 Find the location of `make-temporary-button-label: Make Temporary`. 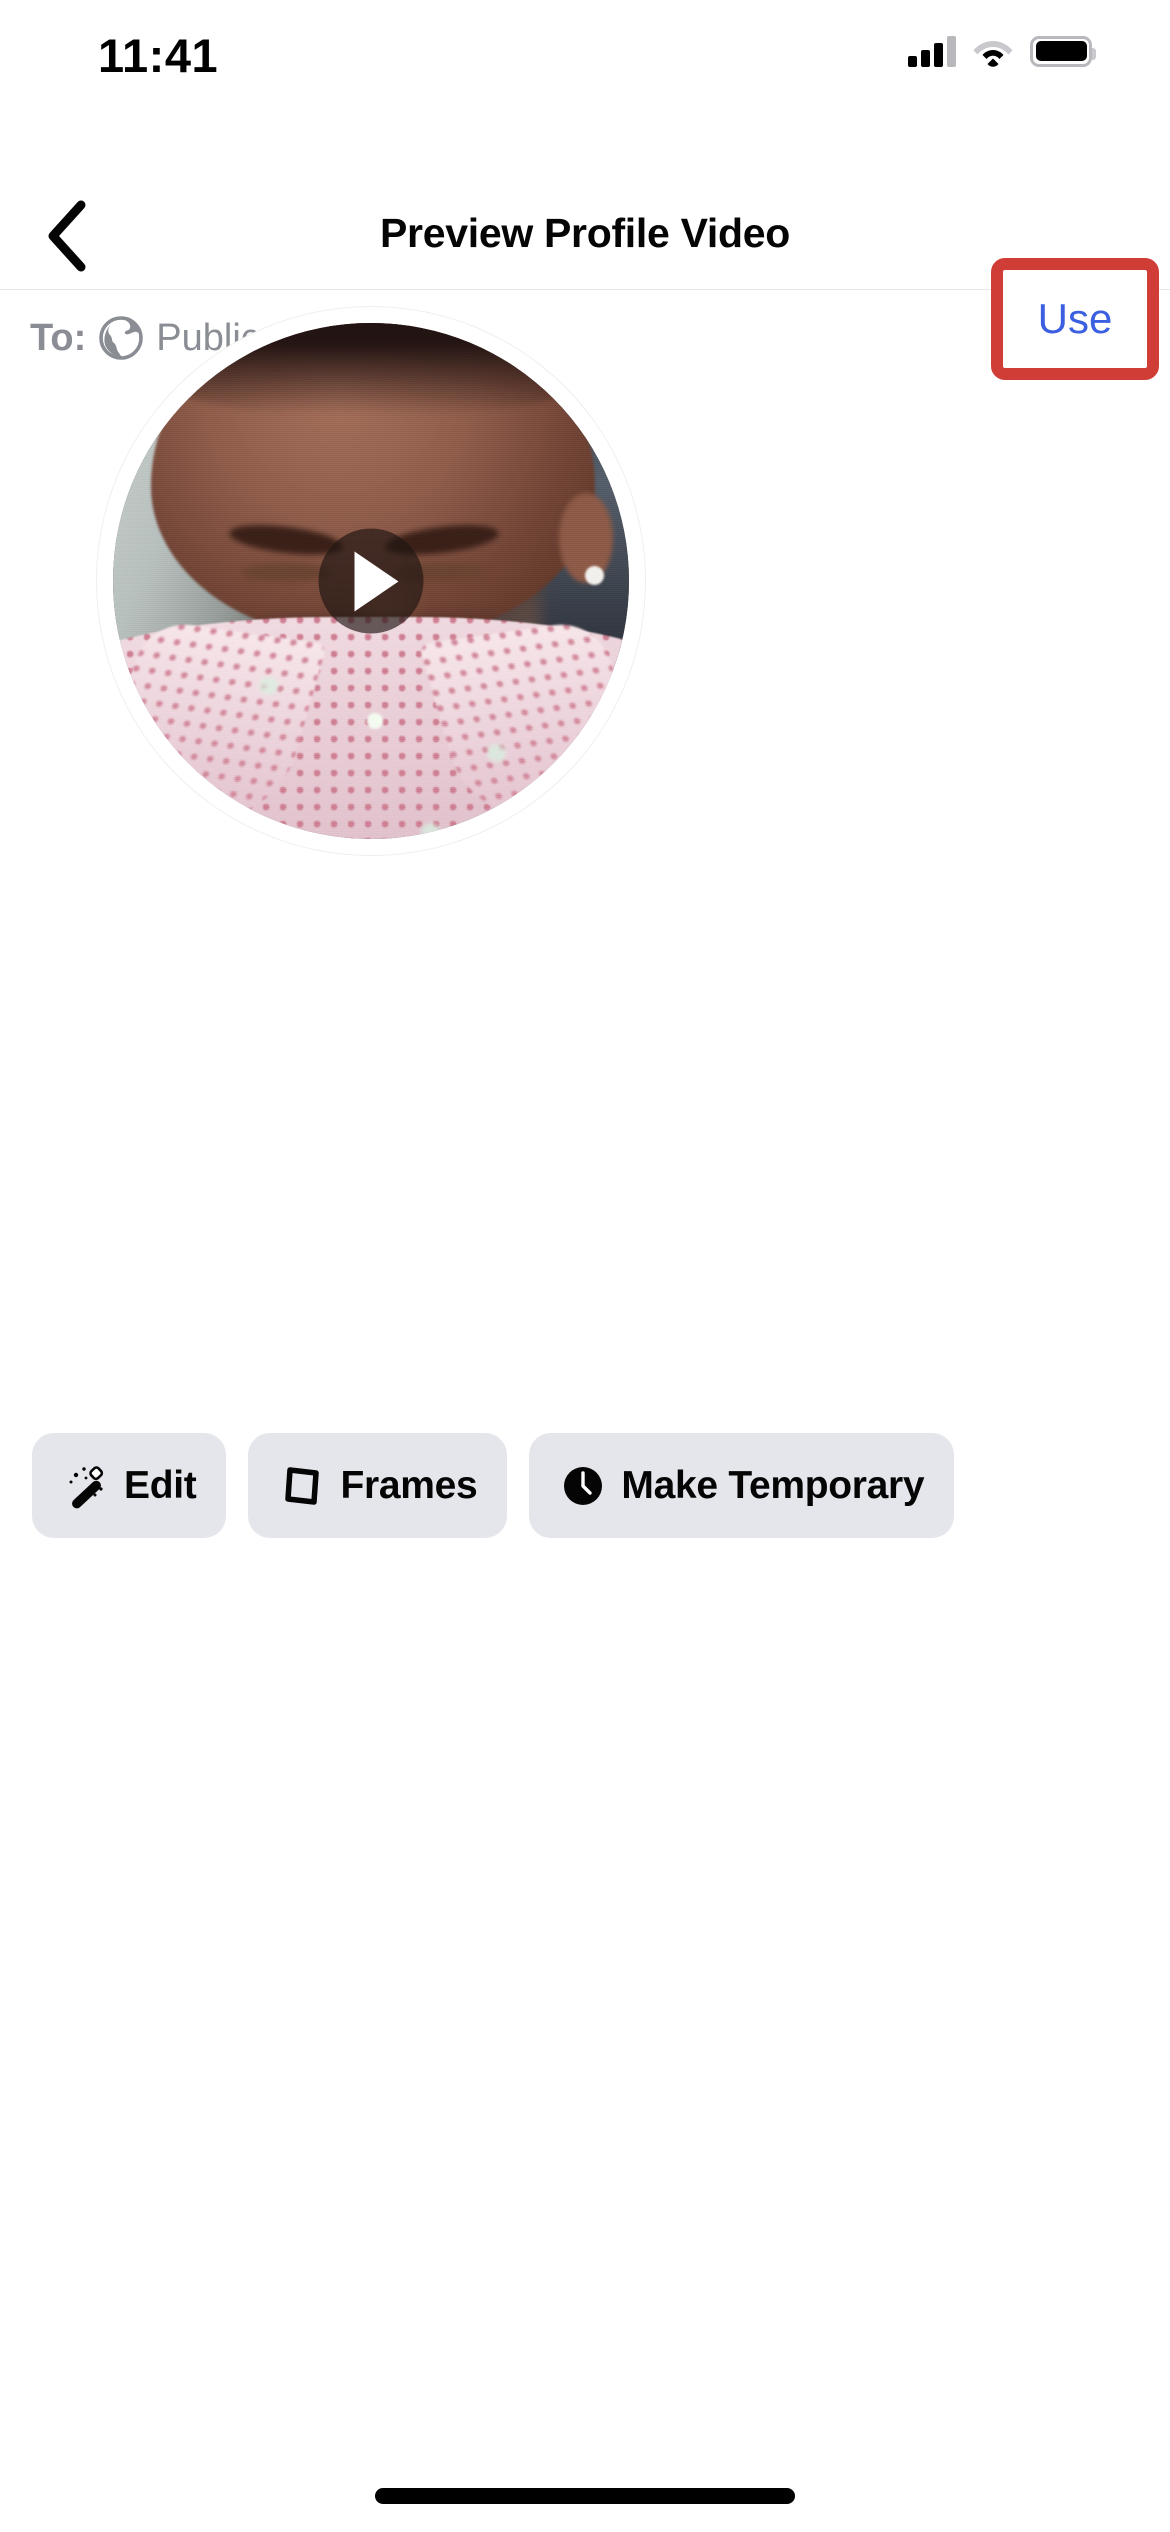

make-temporary-button-label: Make Temporary is located at coordinates (773, 1485).